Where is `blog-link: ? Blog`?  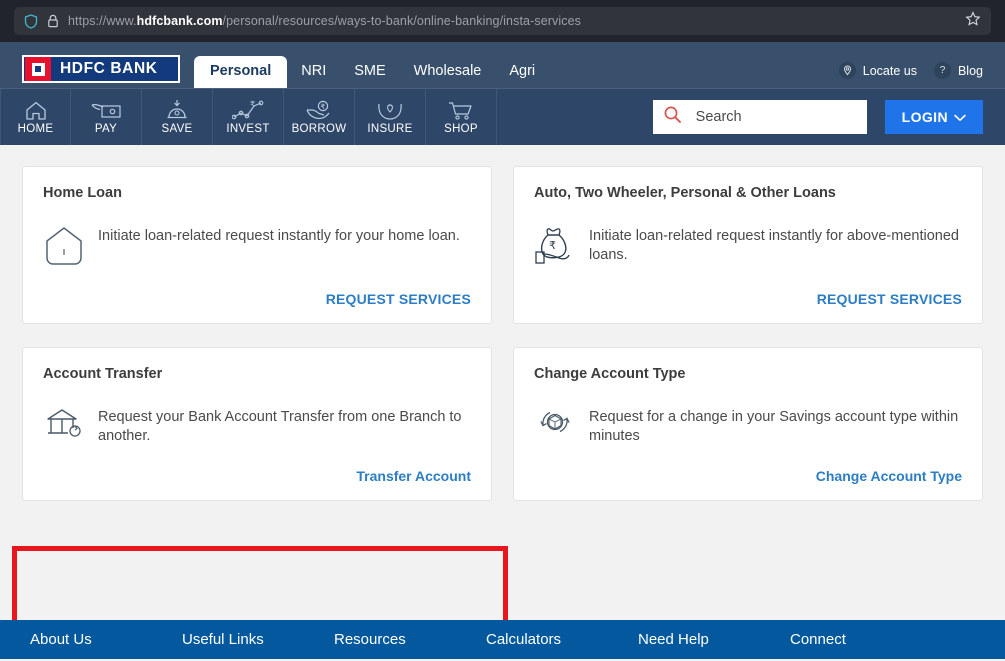
blog-link: ? Blog is located at coordinates (958, 70).